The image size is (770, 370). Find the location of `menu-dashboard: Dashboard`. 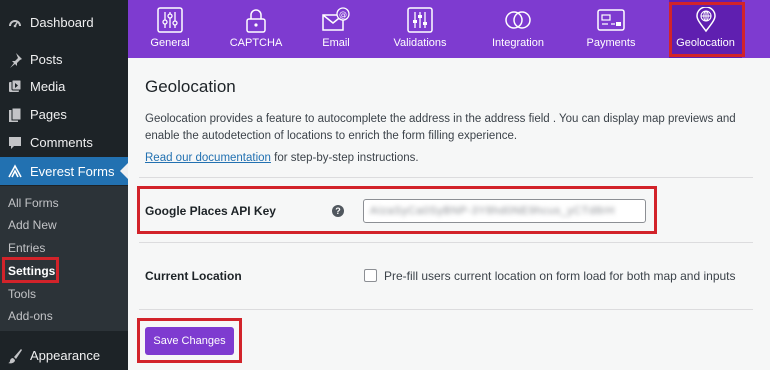

menu-dashboard: Dashboard is located at coordinates (64, 22).